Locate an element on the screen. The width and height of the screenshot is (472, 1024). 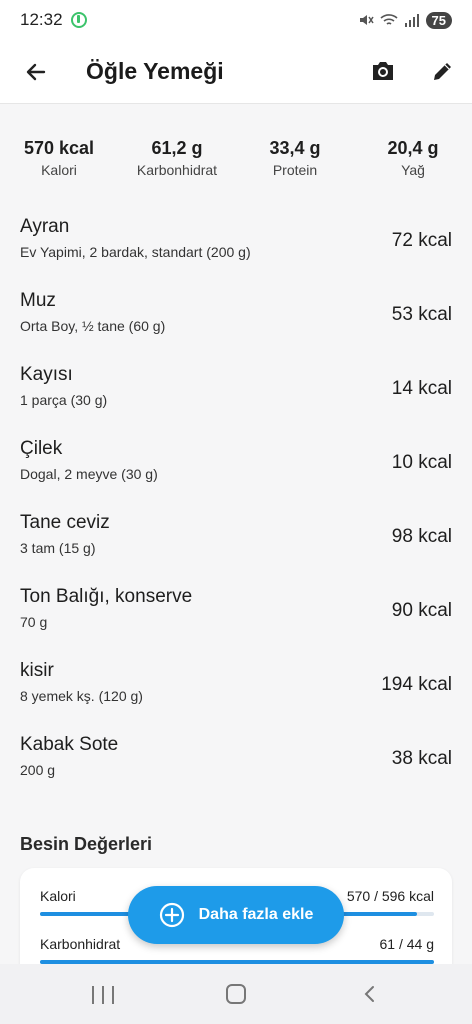
system-back-button is located at coordinates (370, 994).